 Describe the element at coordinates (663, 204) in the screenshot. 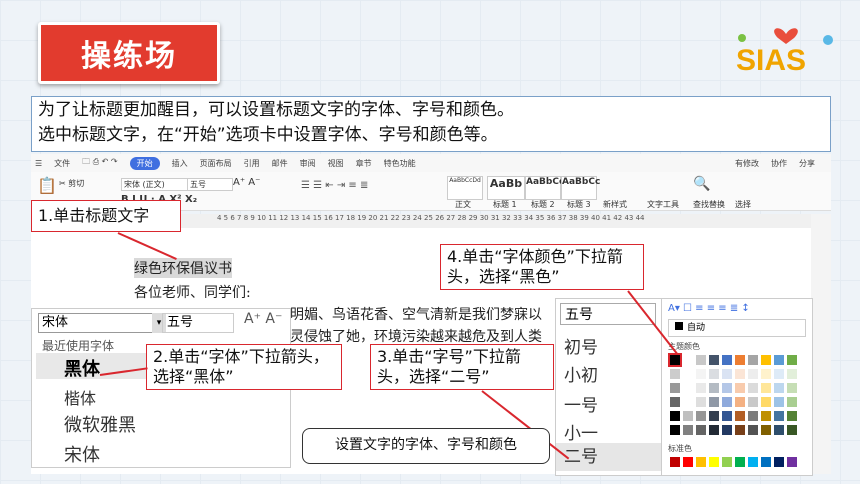

I see `text-tools-button: 文字工具` at that location.